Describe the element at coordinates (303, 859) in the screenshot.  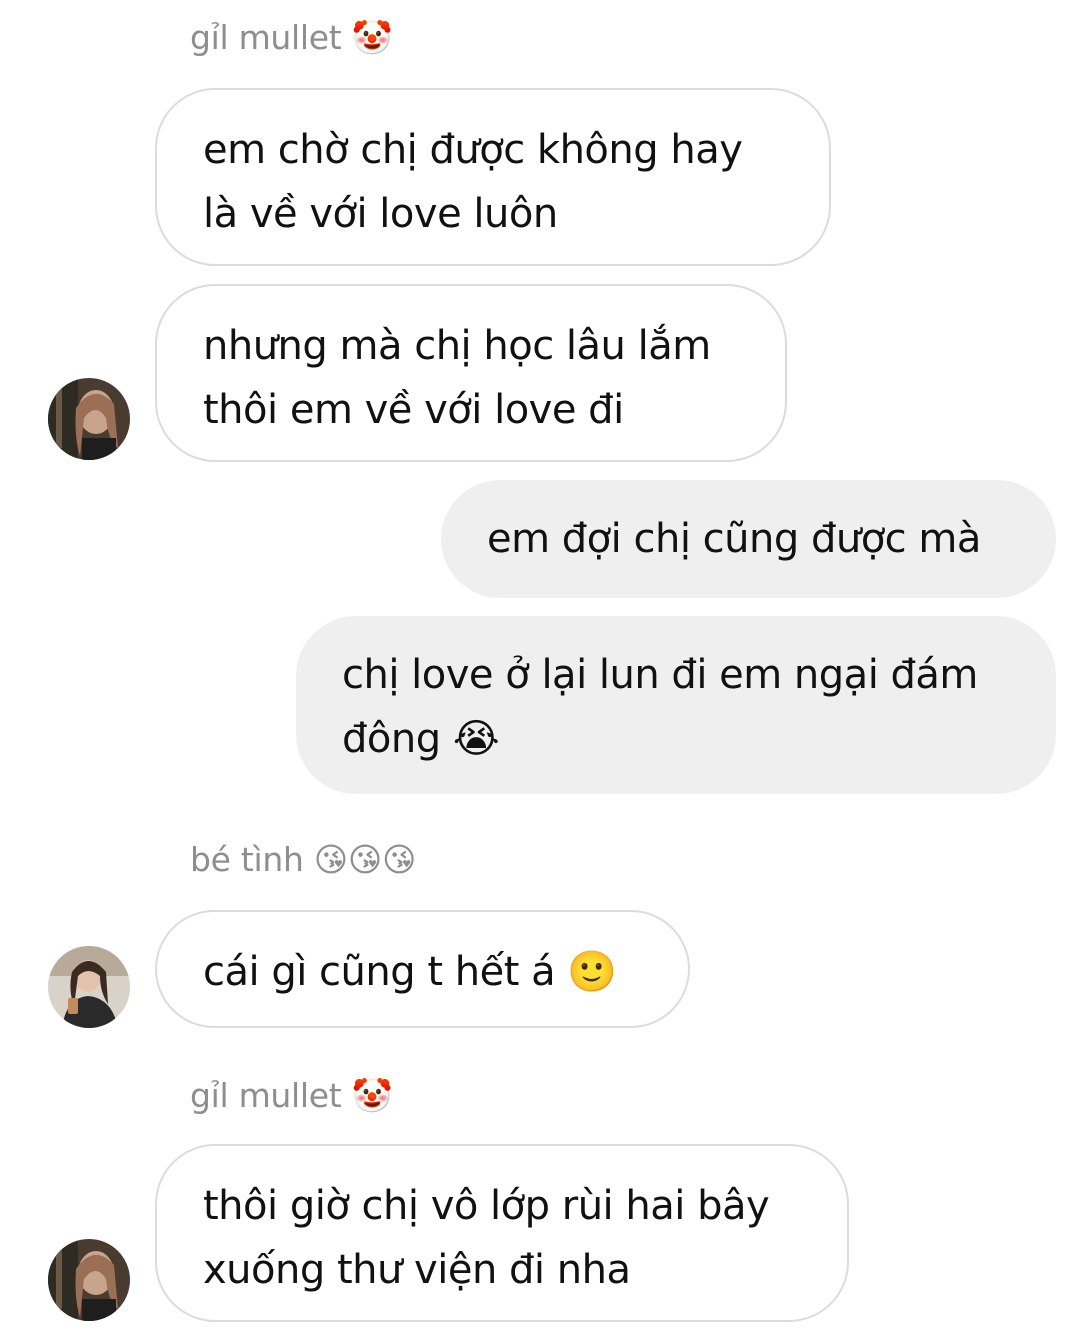
I see `sender-name-be-tinh: bé tình 😘😘😘` at that location.